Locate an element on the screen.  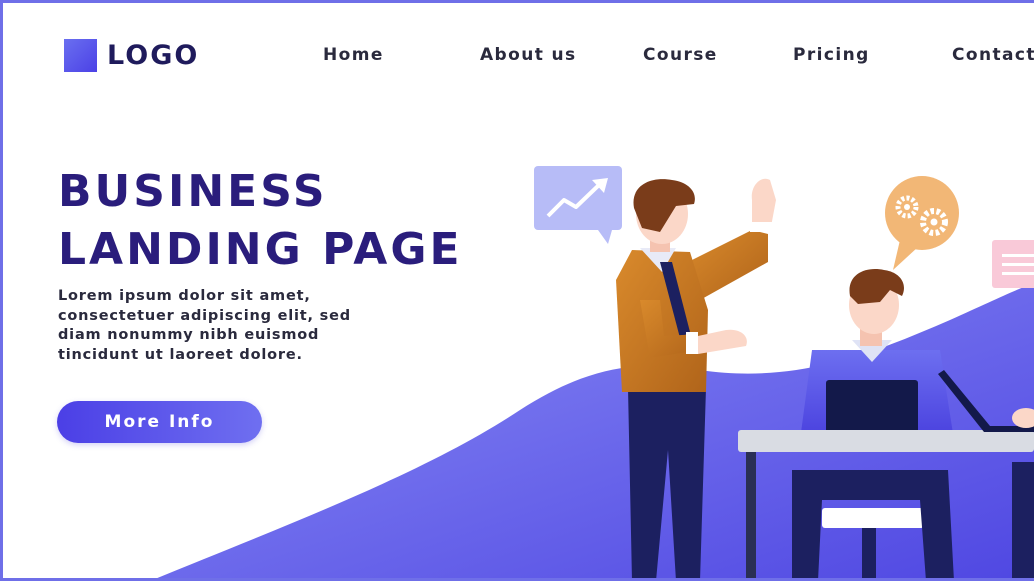
hero-description-line: tincidunt ut laoreet dolore. is located at coordinates (180, 354).